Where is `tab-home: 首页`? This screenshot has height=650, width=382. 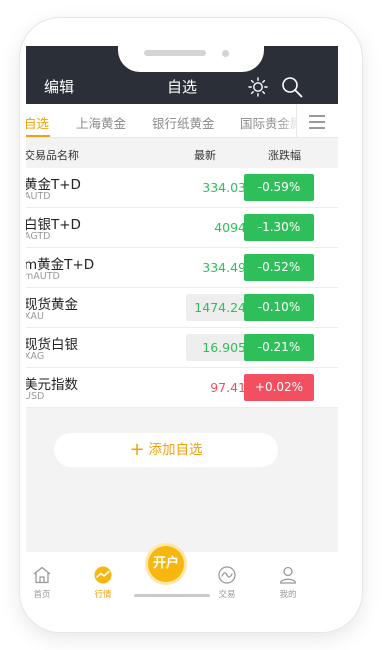
tab-home: 首页 is located at coordinates (44, 583).